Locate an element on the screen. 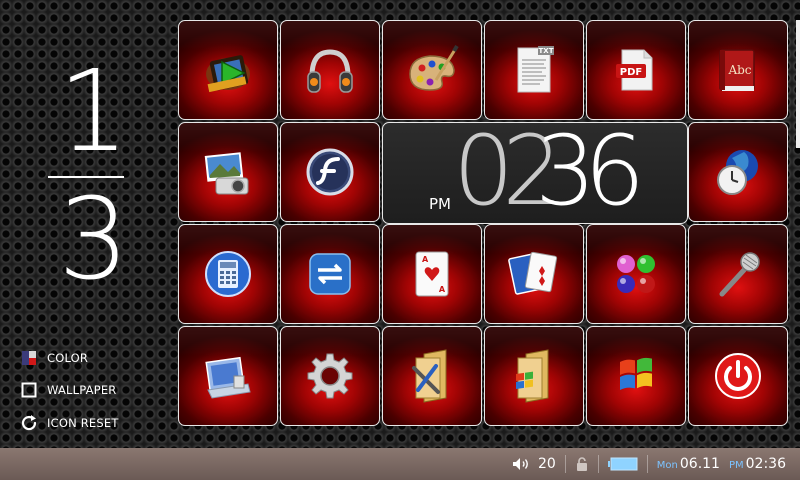 The image size is (800, 480). page-indicator: 1 3 is located at coordinates (85, 165).